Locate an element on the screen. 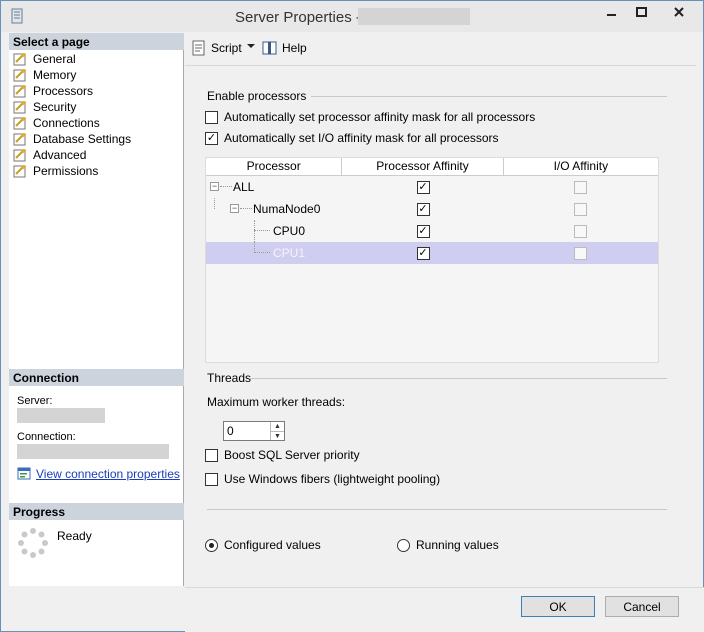  minimize-button is located at coordinates (612, 12).